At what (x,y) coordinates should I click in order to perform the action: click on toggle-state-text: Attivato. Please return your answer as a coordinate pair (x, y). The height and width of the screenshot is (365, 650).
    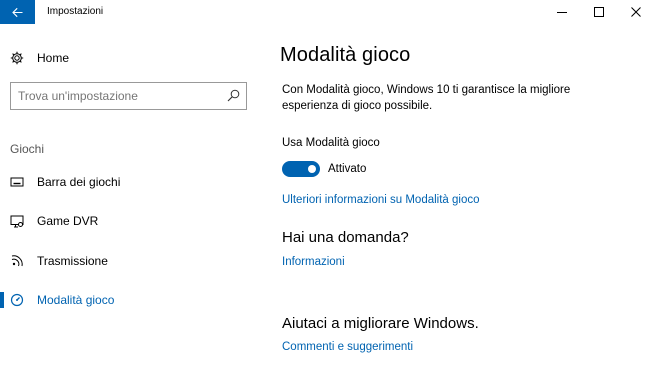
    Looking at the image, I should click on (347, 169).